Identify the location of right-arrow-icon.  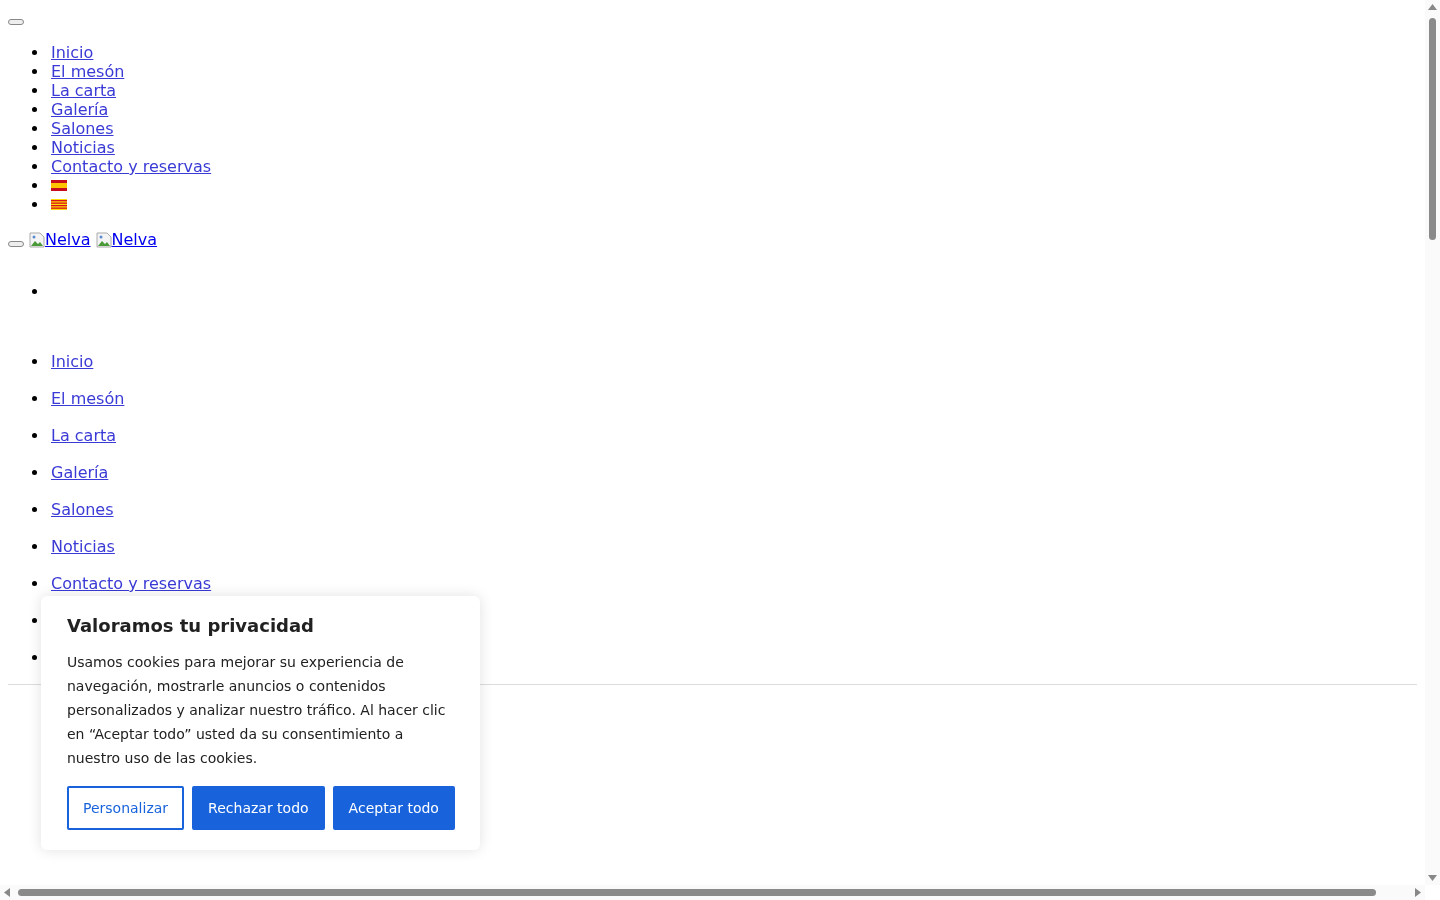
(1418, 892).